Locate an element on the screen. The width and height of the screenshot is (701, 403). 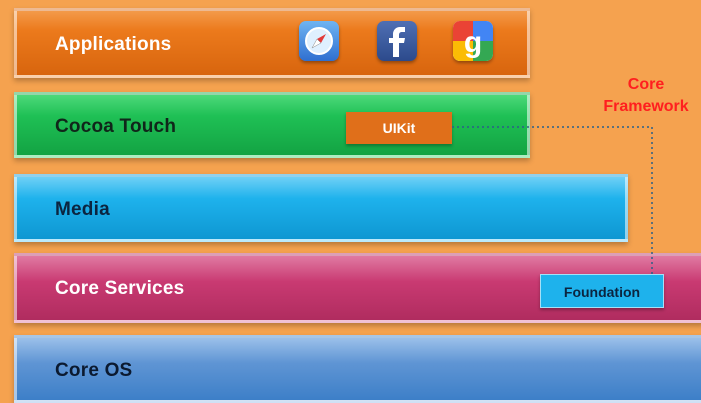
google-icon: g is located at coordinates (473, 41).